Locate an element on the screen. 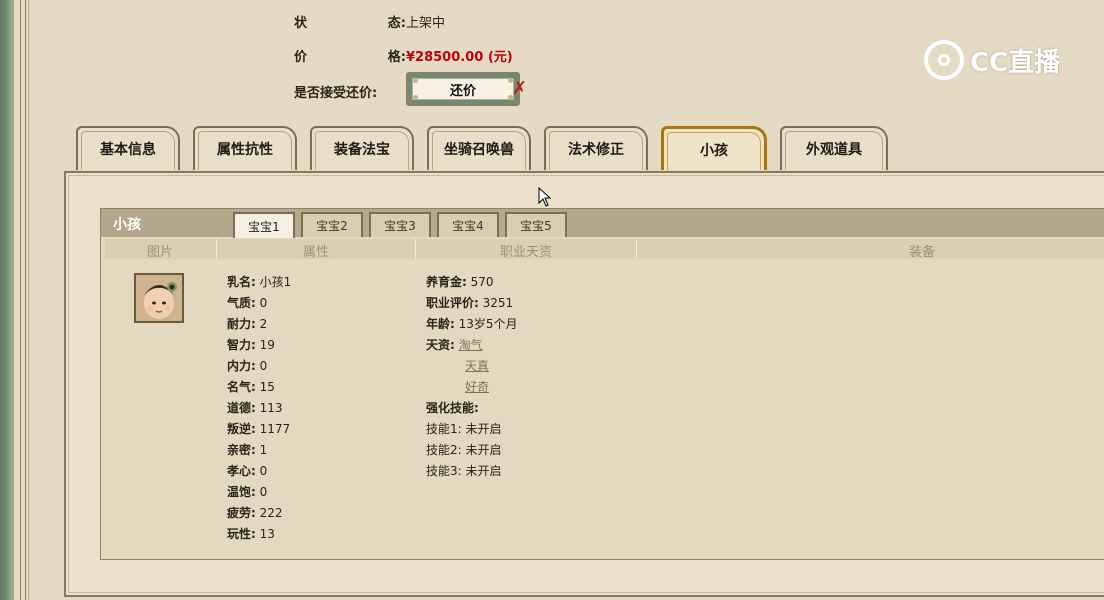  attr-key: 智力: is located at coordinates (241, 345).